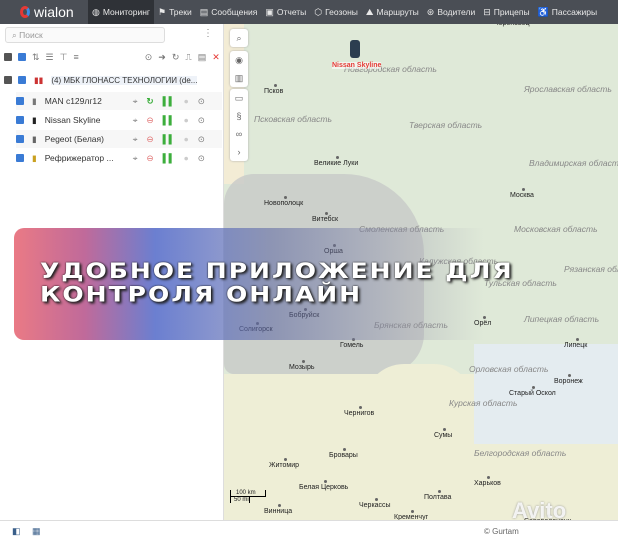 The height and width of the screenshot is (540, 618). I want to click on map-label: Полтава, so click(438, 495).